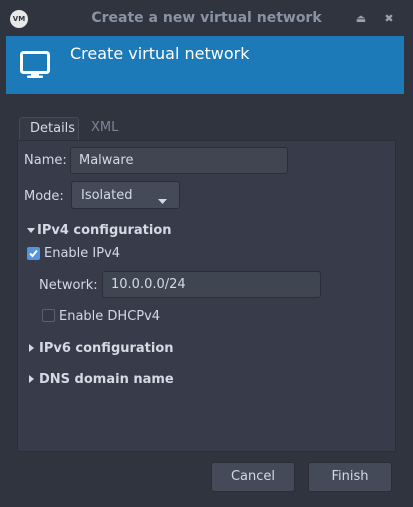 The height and width of the screenshot is (507, 413). Describe the element at coordinates (206, 18) in the screenshot. I see `title-bar: VM Create a new virtual network ⏏ ✖` at that location.